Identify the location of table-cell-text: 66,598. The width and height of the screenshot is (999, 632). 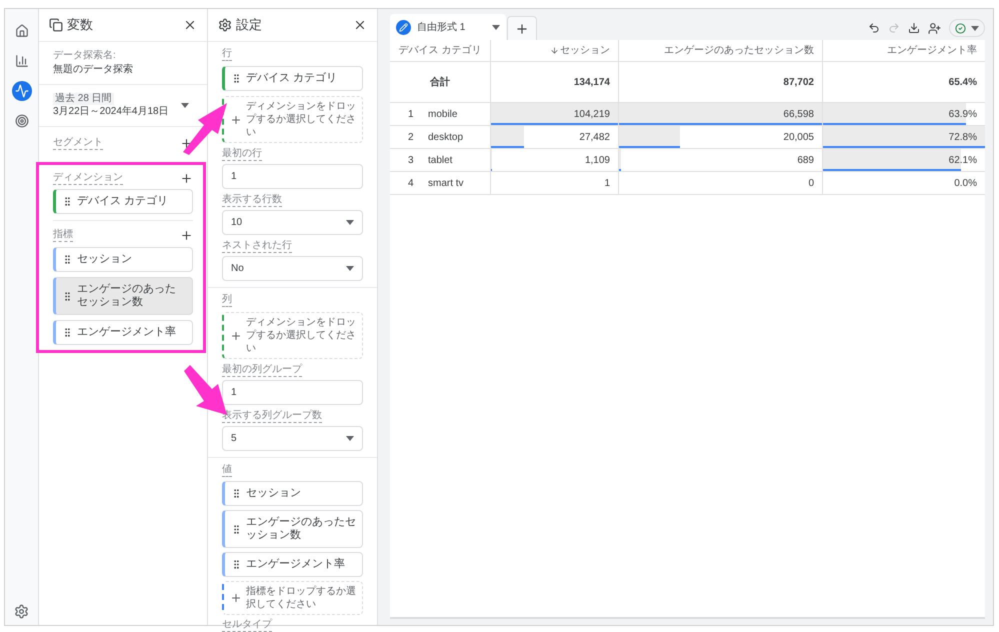
(798, 115).